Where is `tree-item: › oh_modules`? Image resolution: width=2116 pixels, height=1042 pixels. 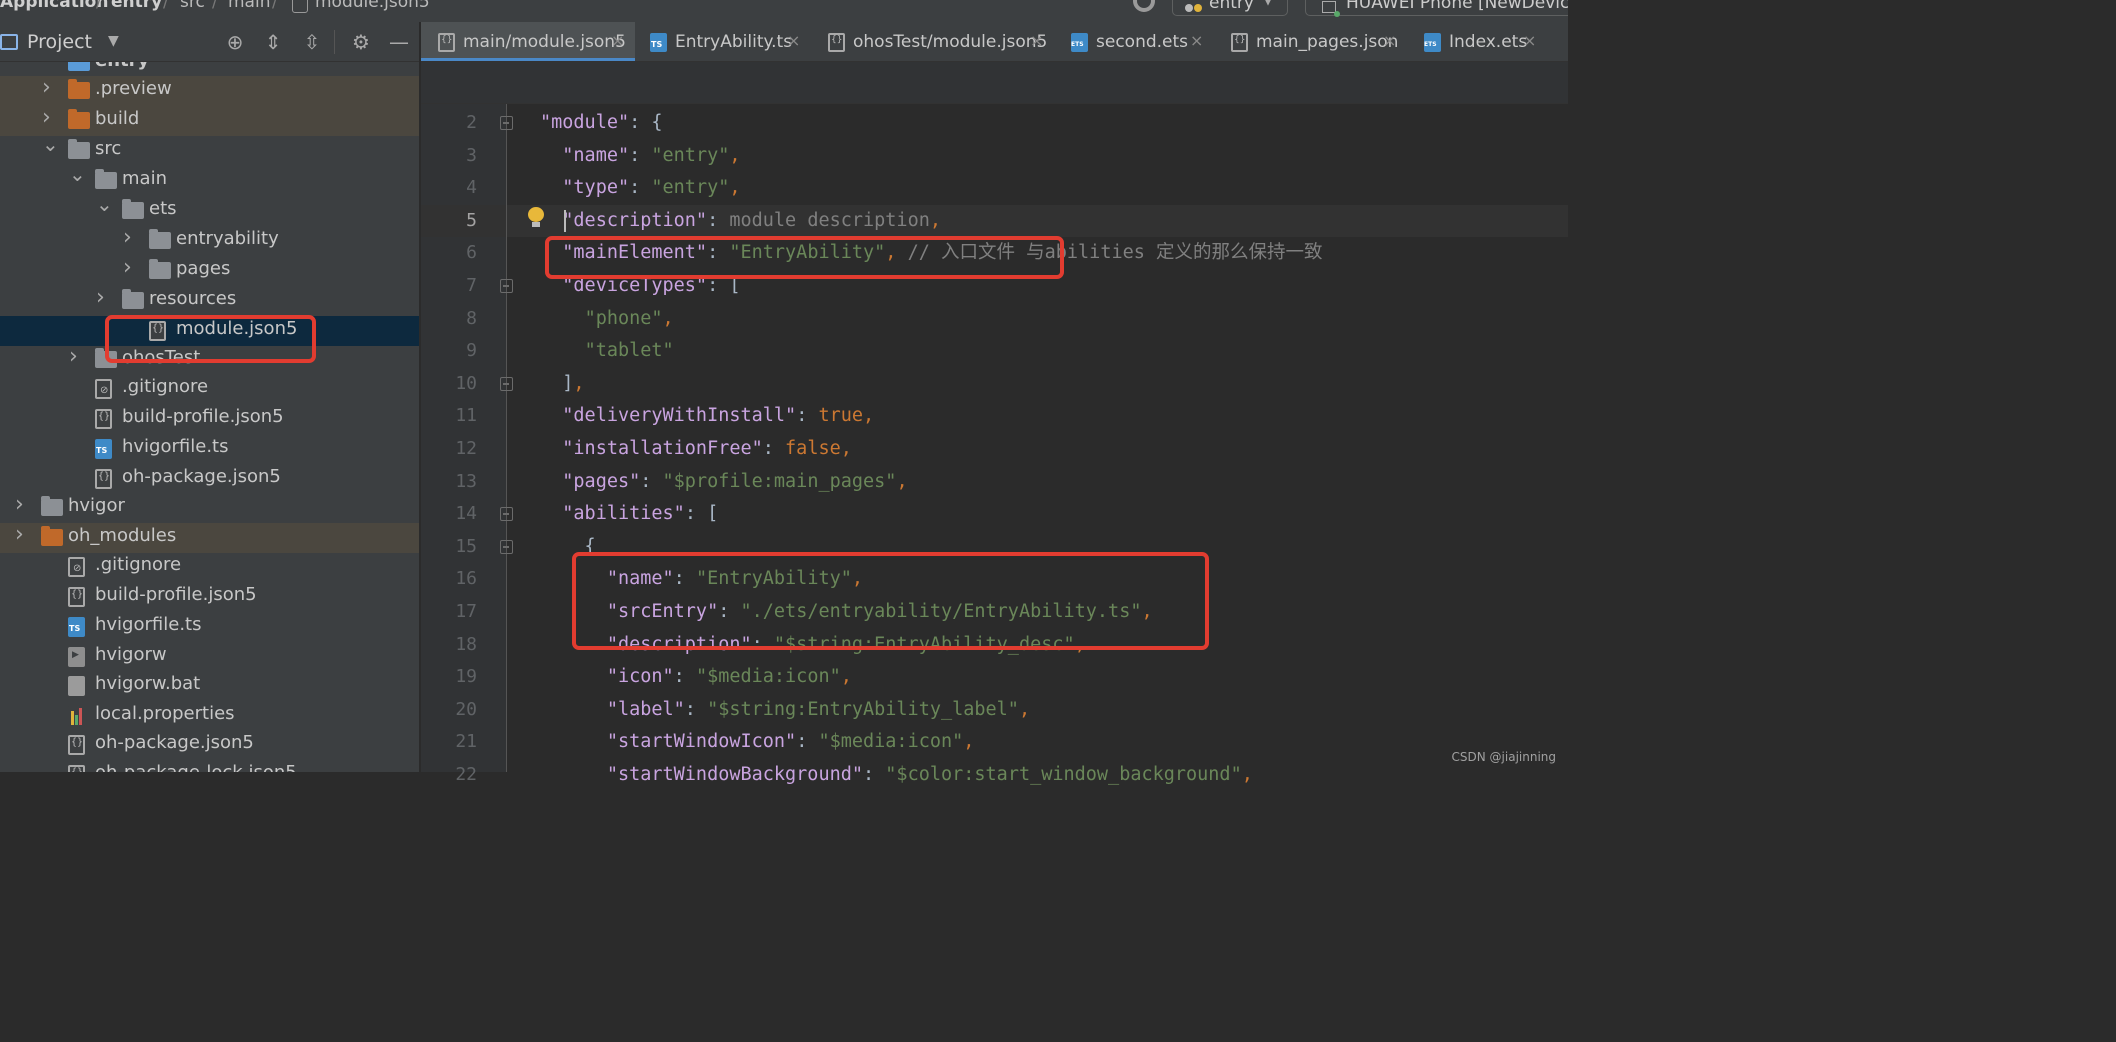 tree-item: › oh_modules is located at coordinates (209, 537).